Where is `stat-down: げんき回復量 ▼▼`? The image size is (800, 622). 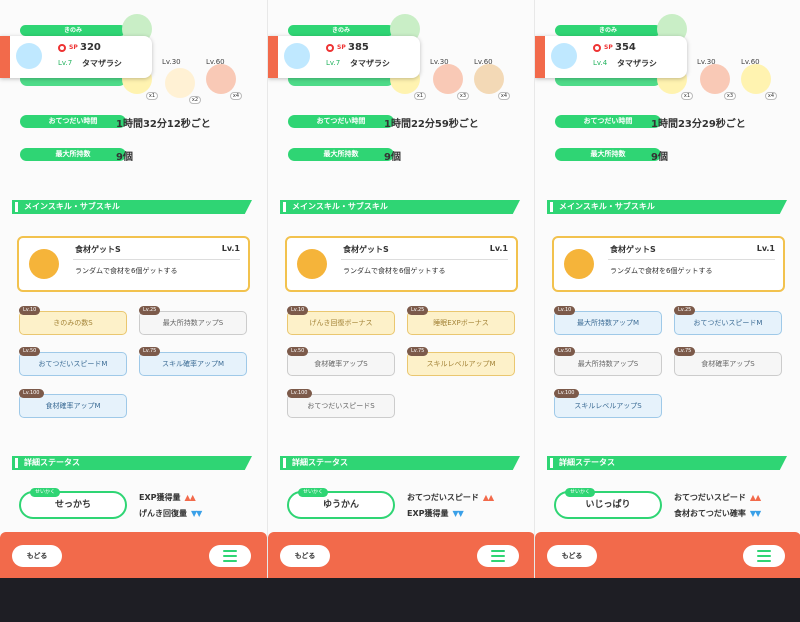 stat-down: げんき回復量 ▼▼ is located at coordinates (170, 513).